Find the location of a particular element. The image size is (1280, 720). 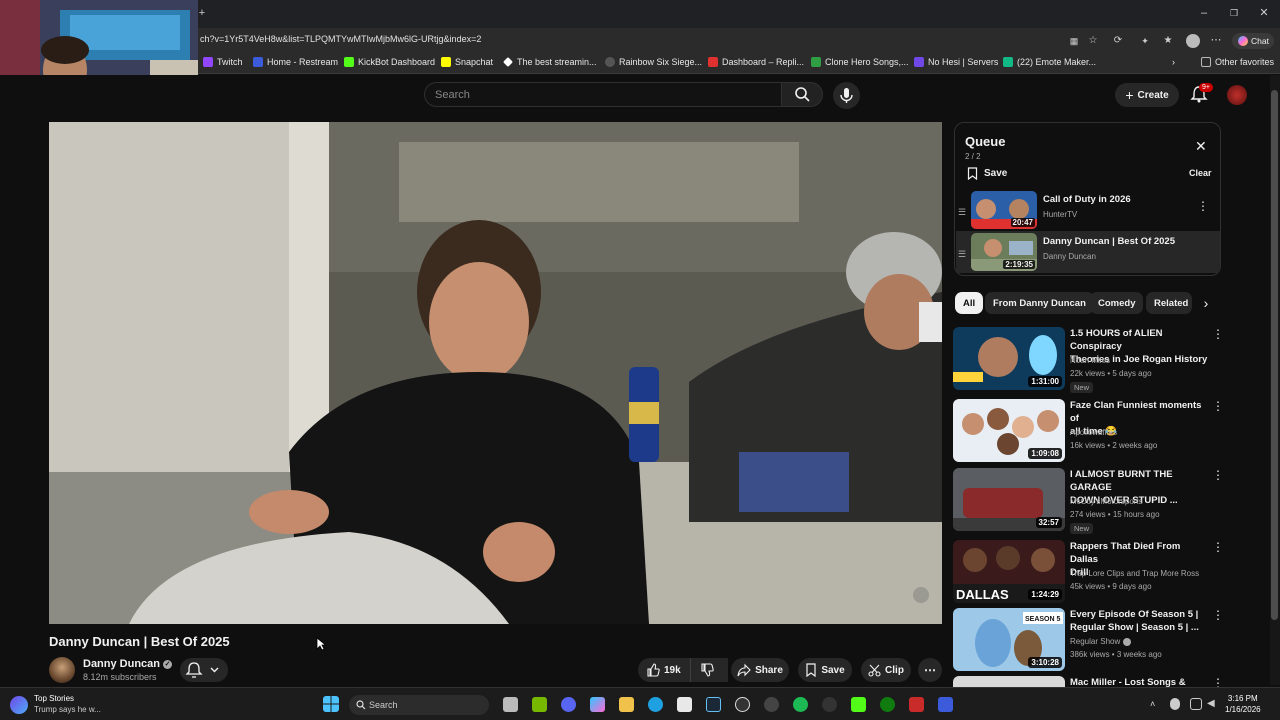

spotify-icon is located at coordinates (800, 704).